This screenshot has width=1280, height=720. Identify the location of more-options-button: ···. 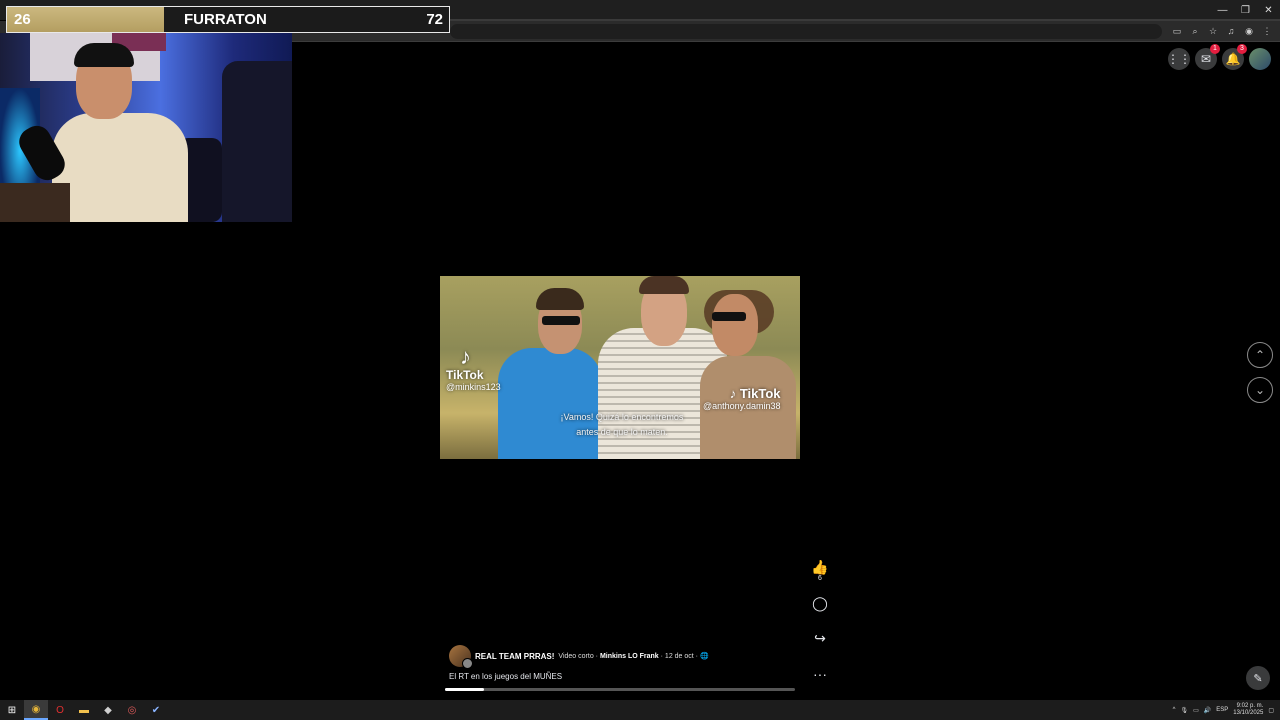
(820, 674).